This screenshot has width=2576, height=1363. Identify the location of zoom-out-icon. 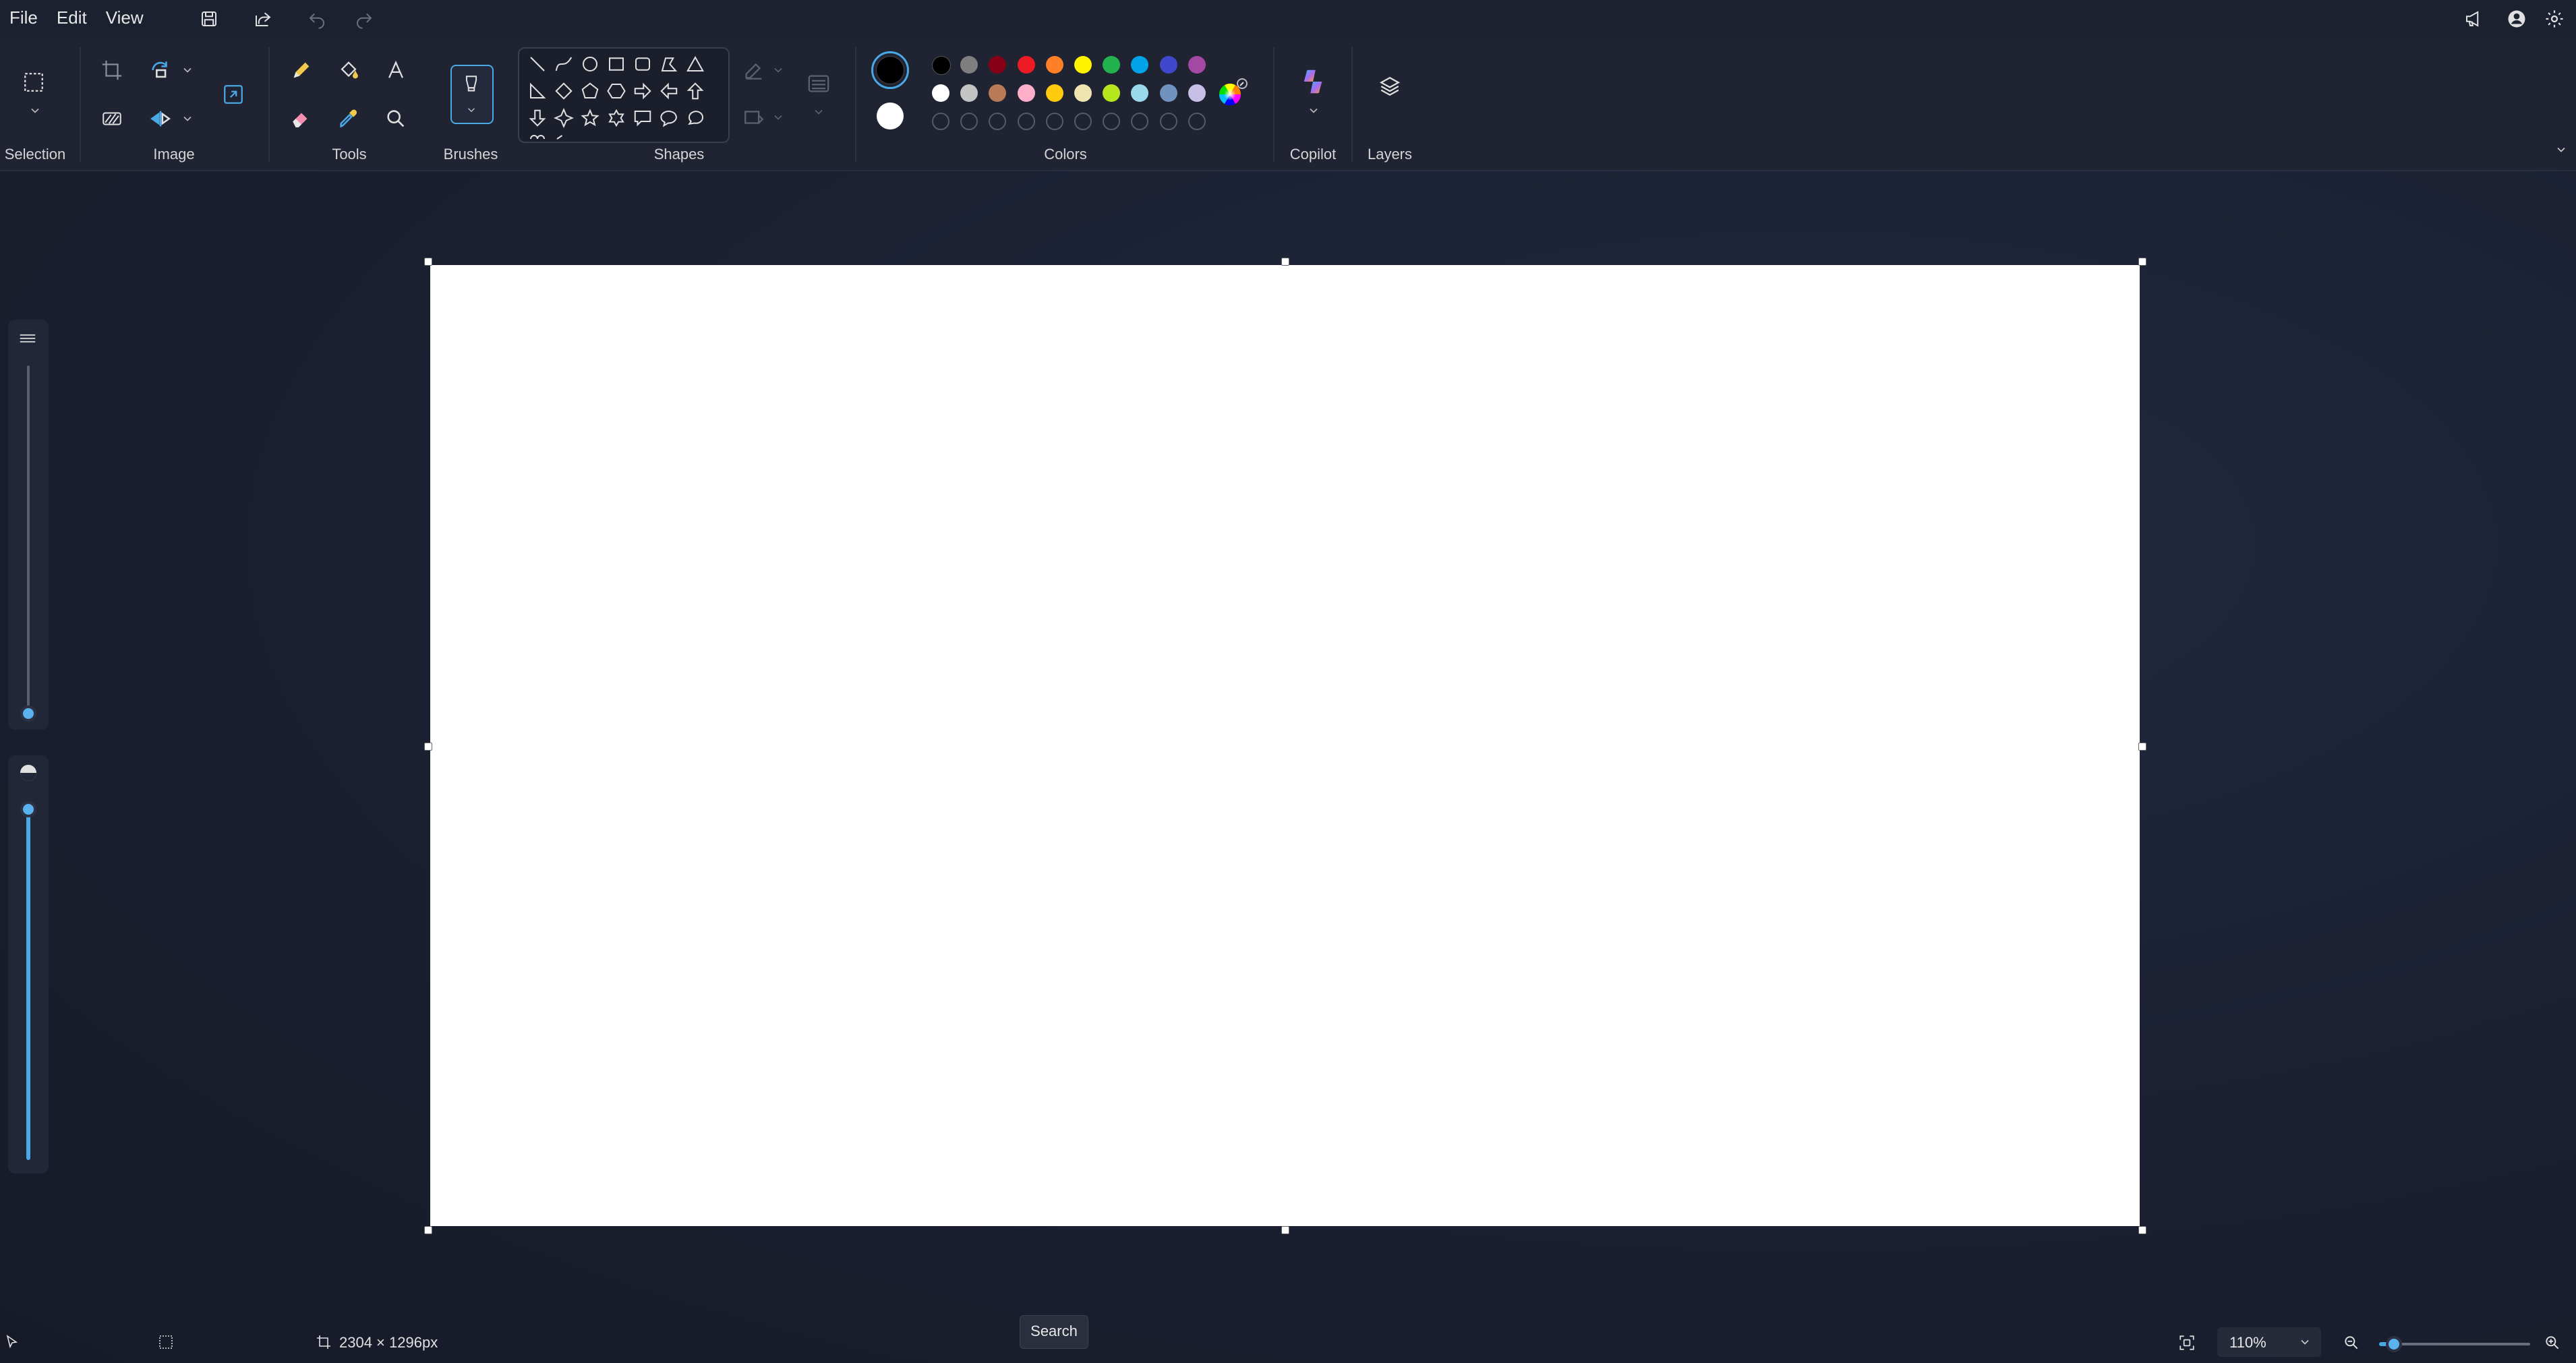
(2351, 1343).